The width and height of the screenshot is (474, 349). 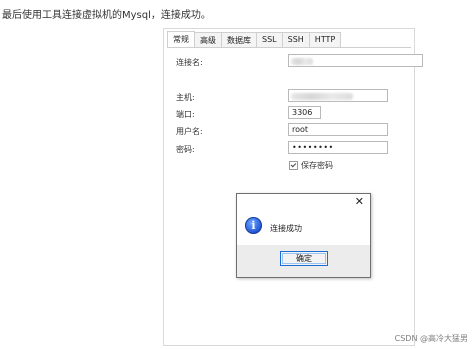 What do you see at coordinates (181, 39) in the screenshot?
I see `tab-general: 常规` at bounding box center [181, 39].